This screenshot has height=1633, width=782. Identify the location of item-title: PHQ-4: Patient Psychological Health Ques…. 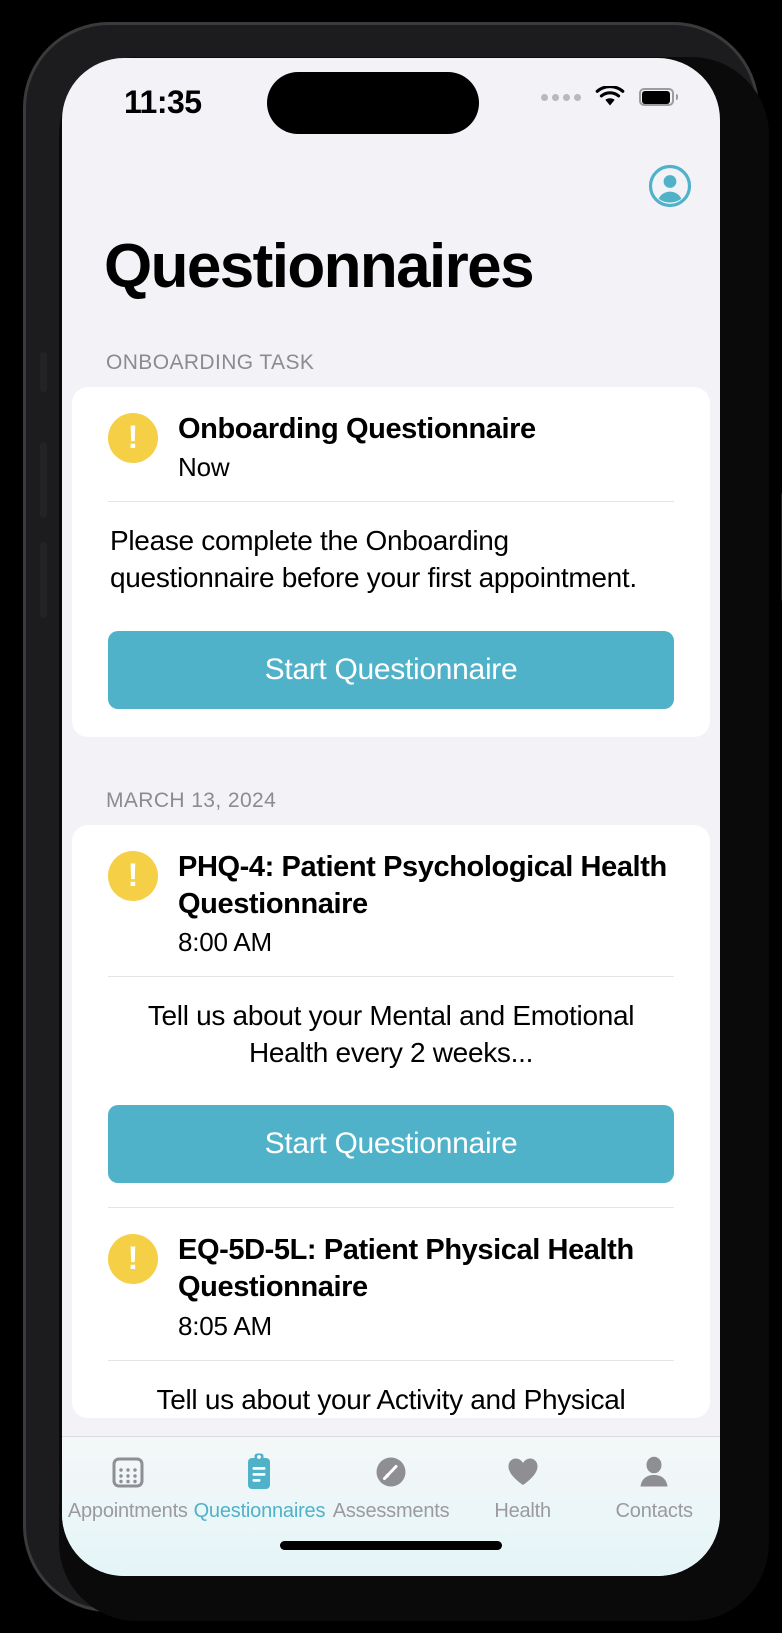
(422, 885).